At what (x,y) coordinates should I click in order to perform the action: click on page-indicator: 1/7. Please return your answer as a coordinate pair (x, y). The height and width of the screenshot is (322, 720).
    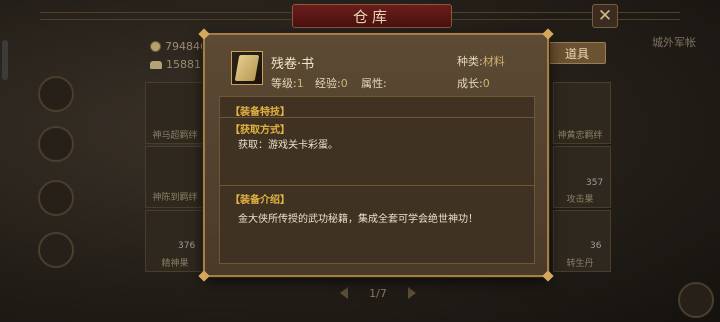
    Looking at the image, I should click on (378, 293).